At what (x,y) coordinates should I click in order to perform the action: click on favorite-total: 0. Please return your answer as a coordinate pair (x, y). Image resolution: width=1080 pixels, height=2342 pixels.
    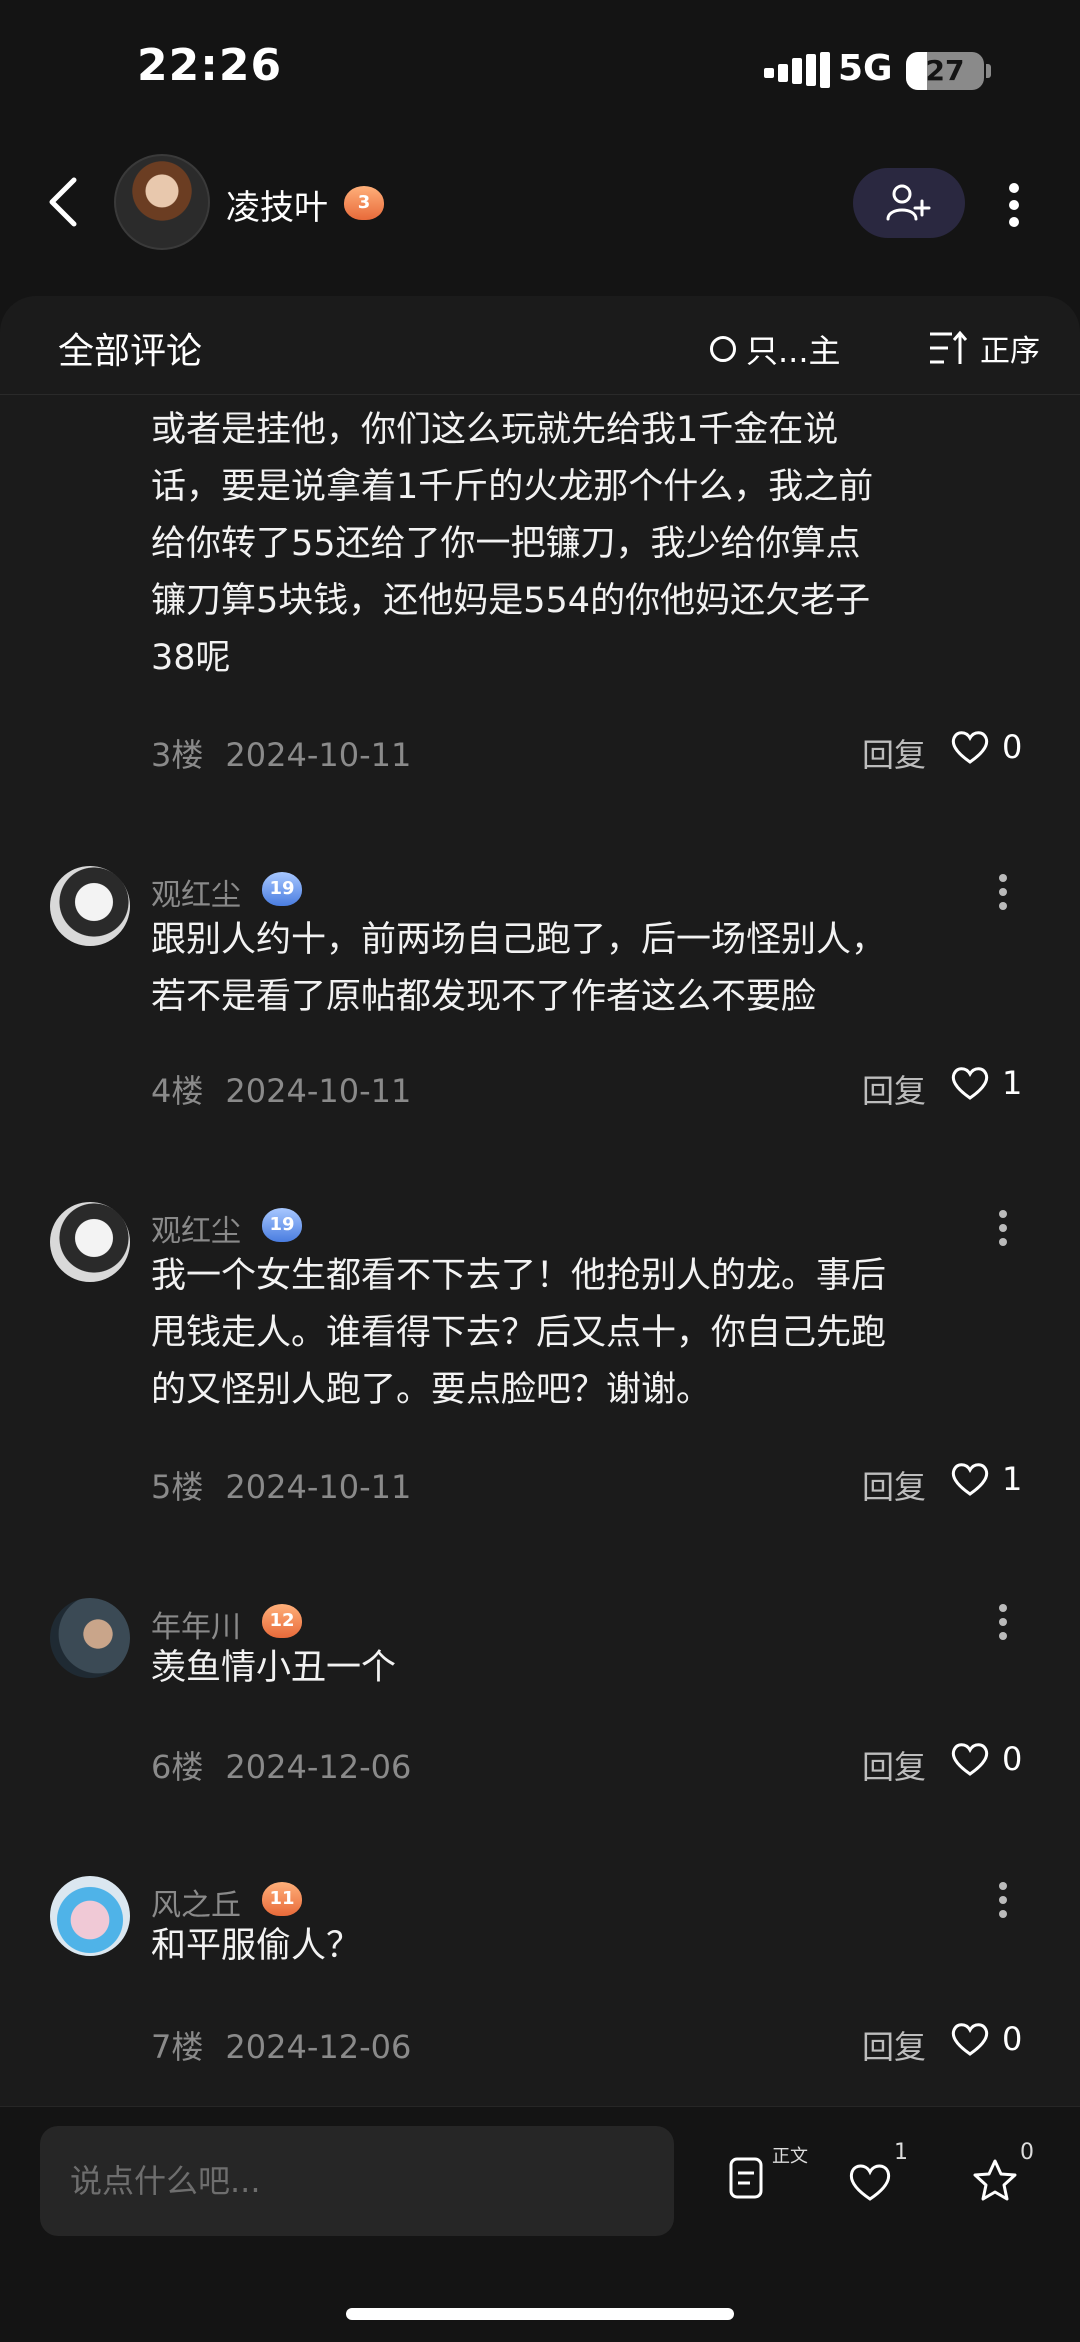
    Looking at the image, I should click on (1027, 2152).